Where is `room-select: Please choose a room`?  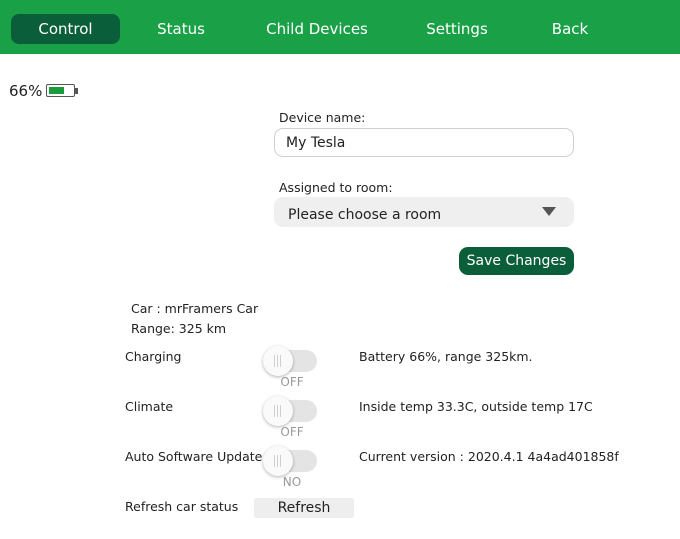 room-select: Please choose a room is located at coordinates (424, 212).